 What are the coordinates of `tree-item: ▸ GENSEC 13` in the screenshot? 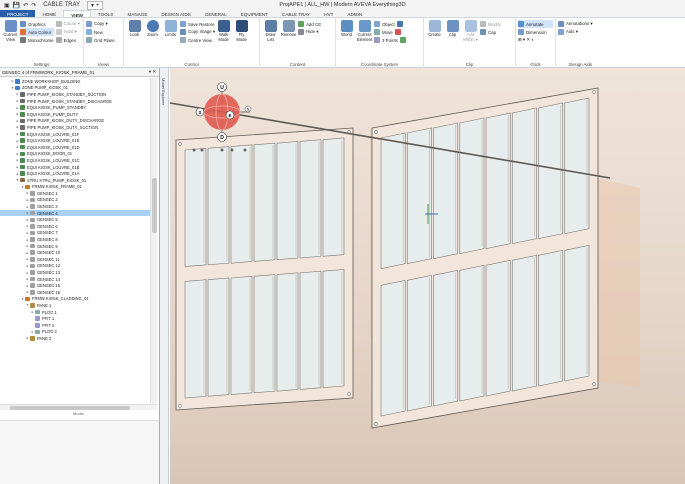 It's located at (75, 272).